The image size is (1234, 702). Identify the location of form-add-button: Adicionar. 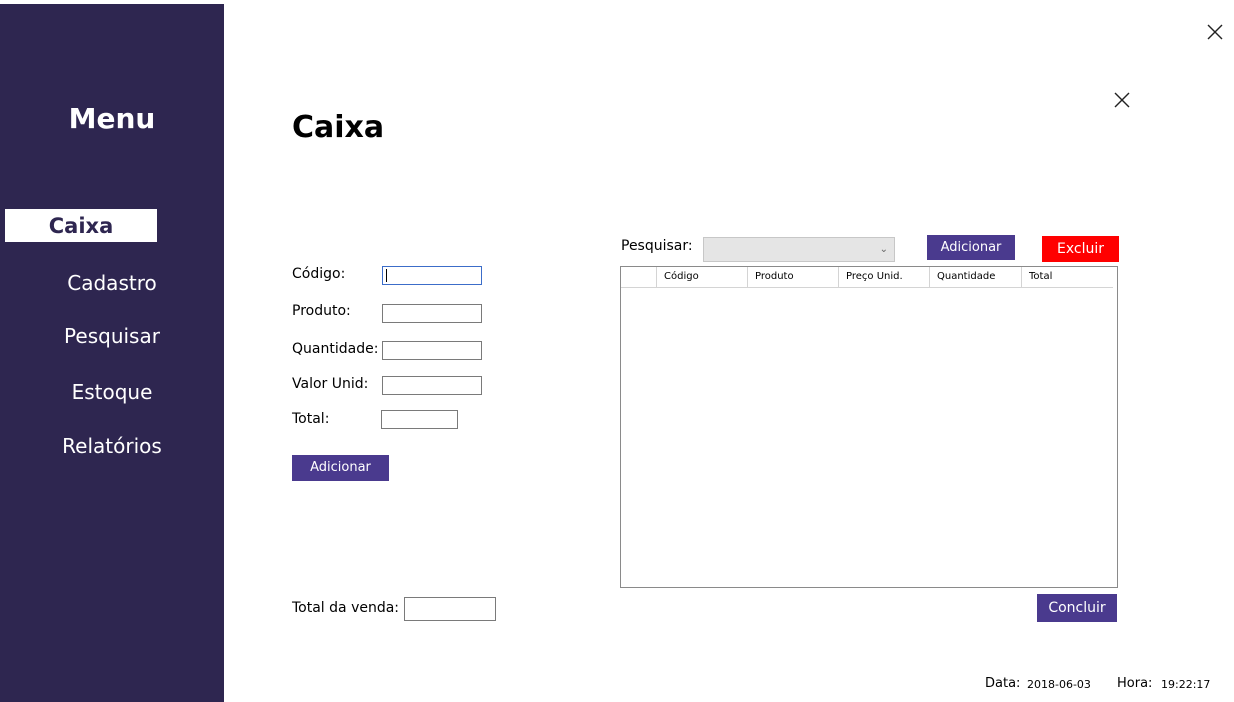
(340, 468).